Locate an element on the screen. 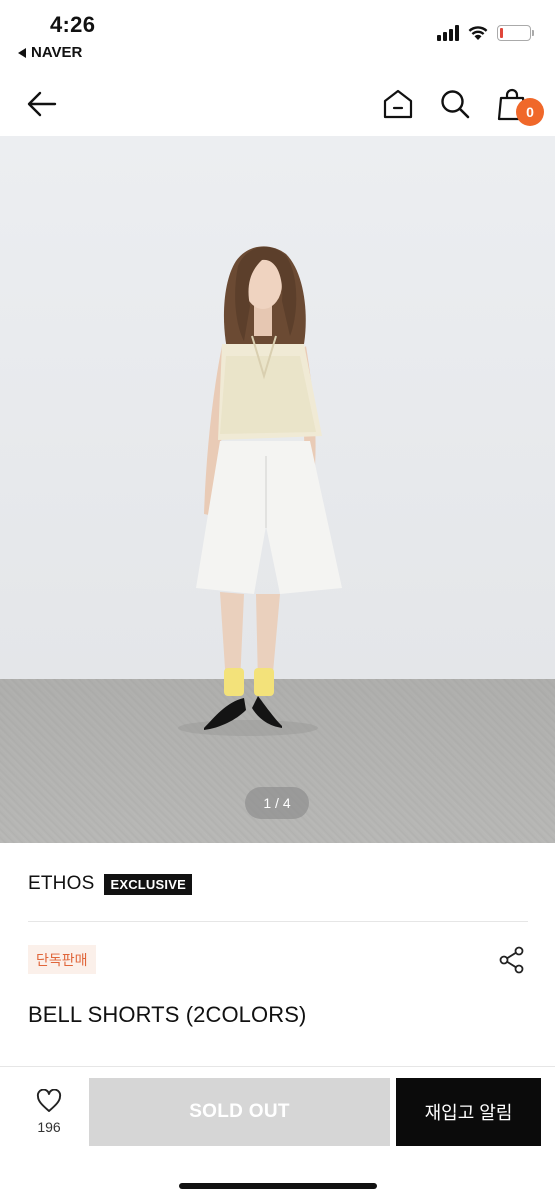 This screenshot has height=1200, width=555. like-button: 196 is located at coordinates (49, 1124).